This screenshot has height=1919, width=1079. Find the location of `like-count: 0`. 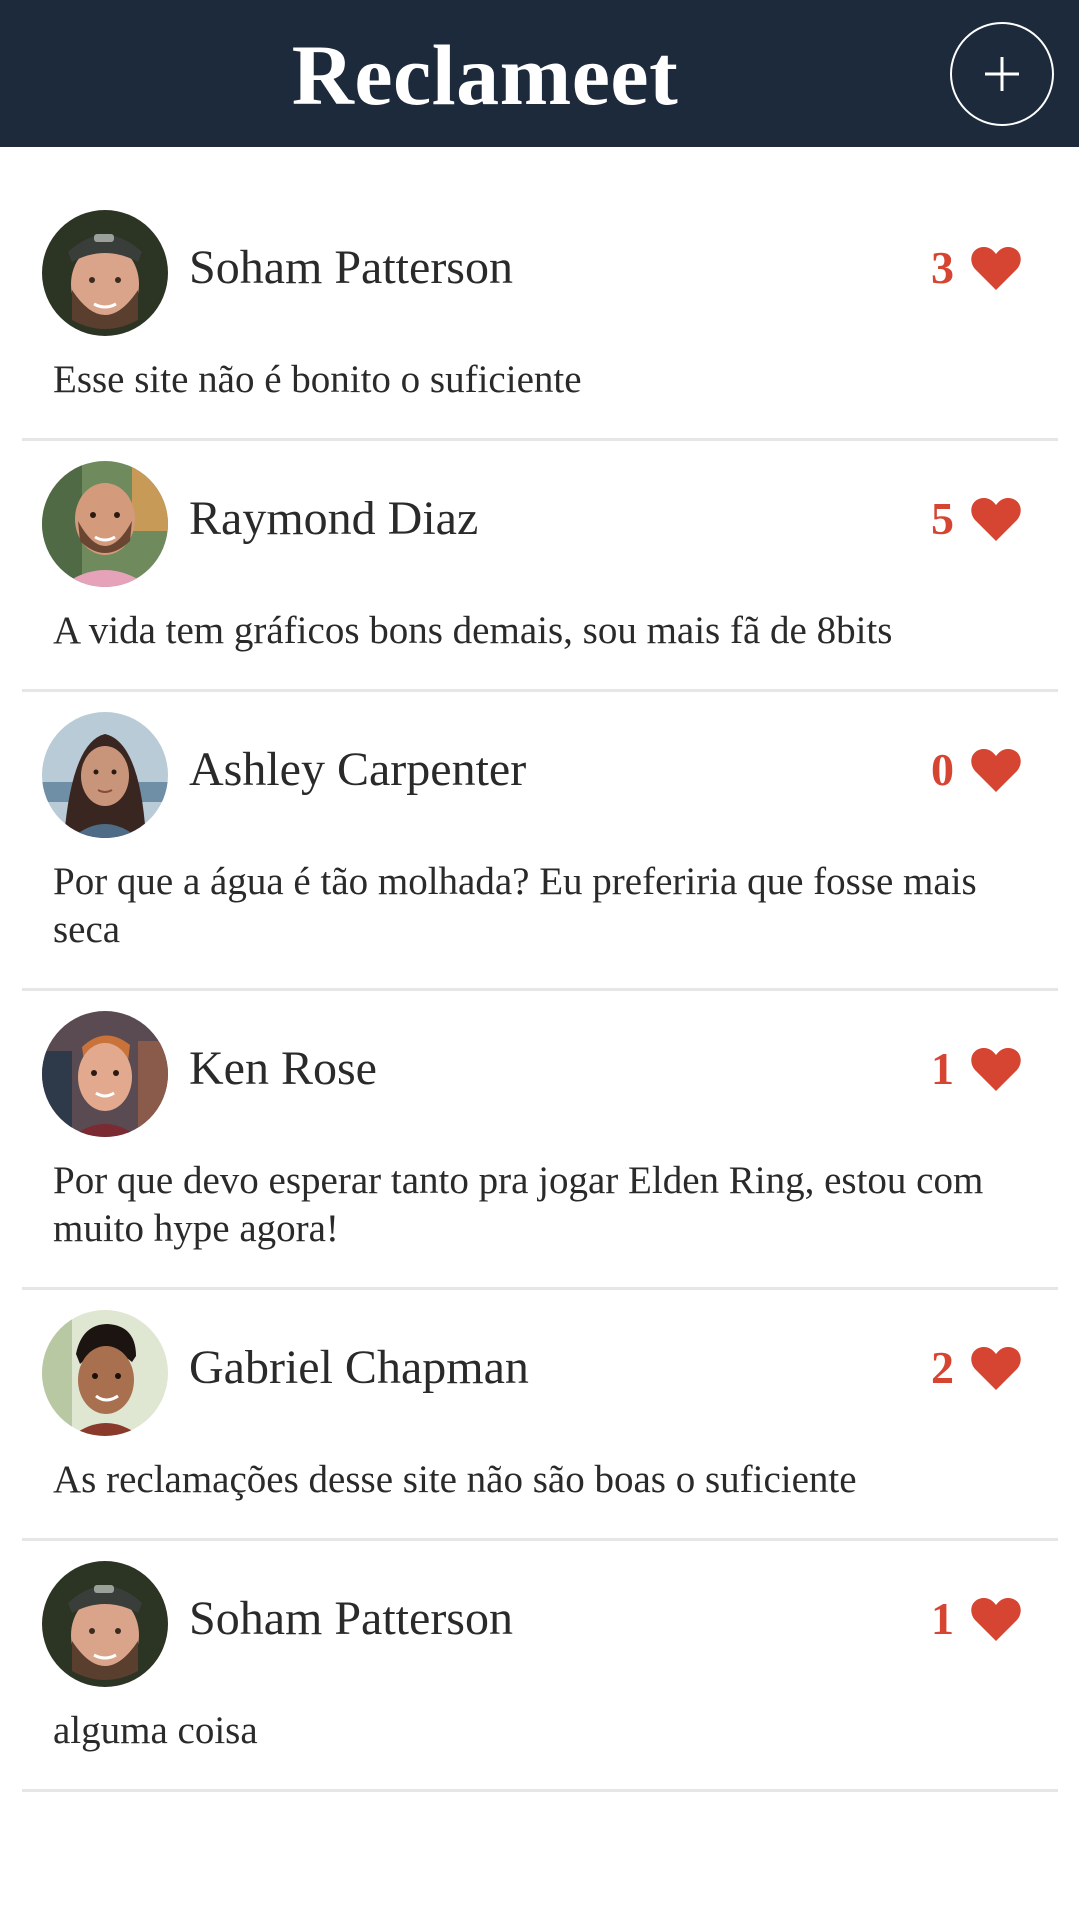

like-count: 0 is located at coordinates (942, 769).